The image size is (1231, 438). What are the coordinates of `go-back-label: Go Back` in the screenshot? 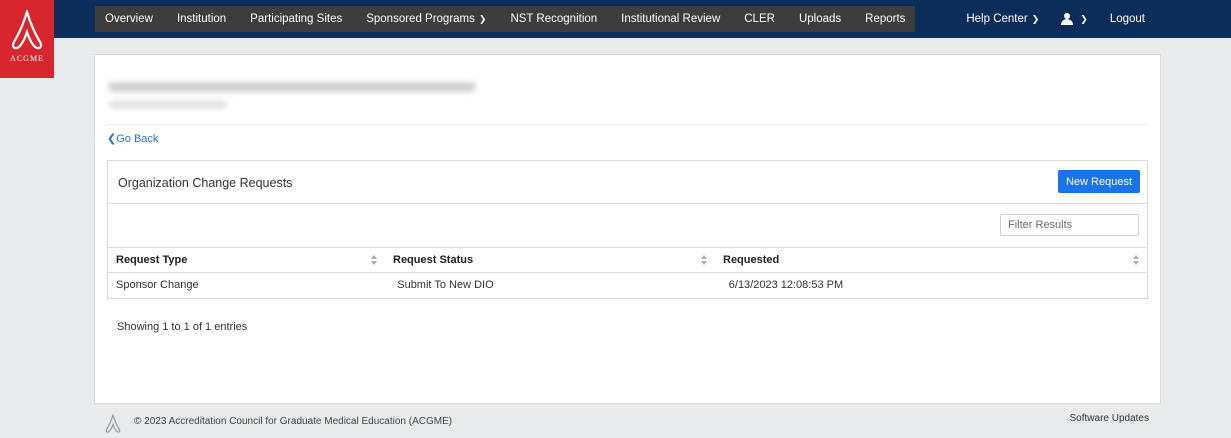 It's located at (137, 139).